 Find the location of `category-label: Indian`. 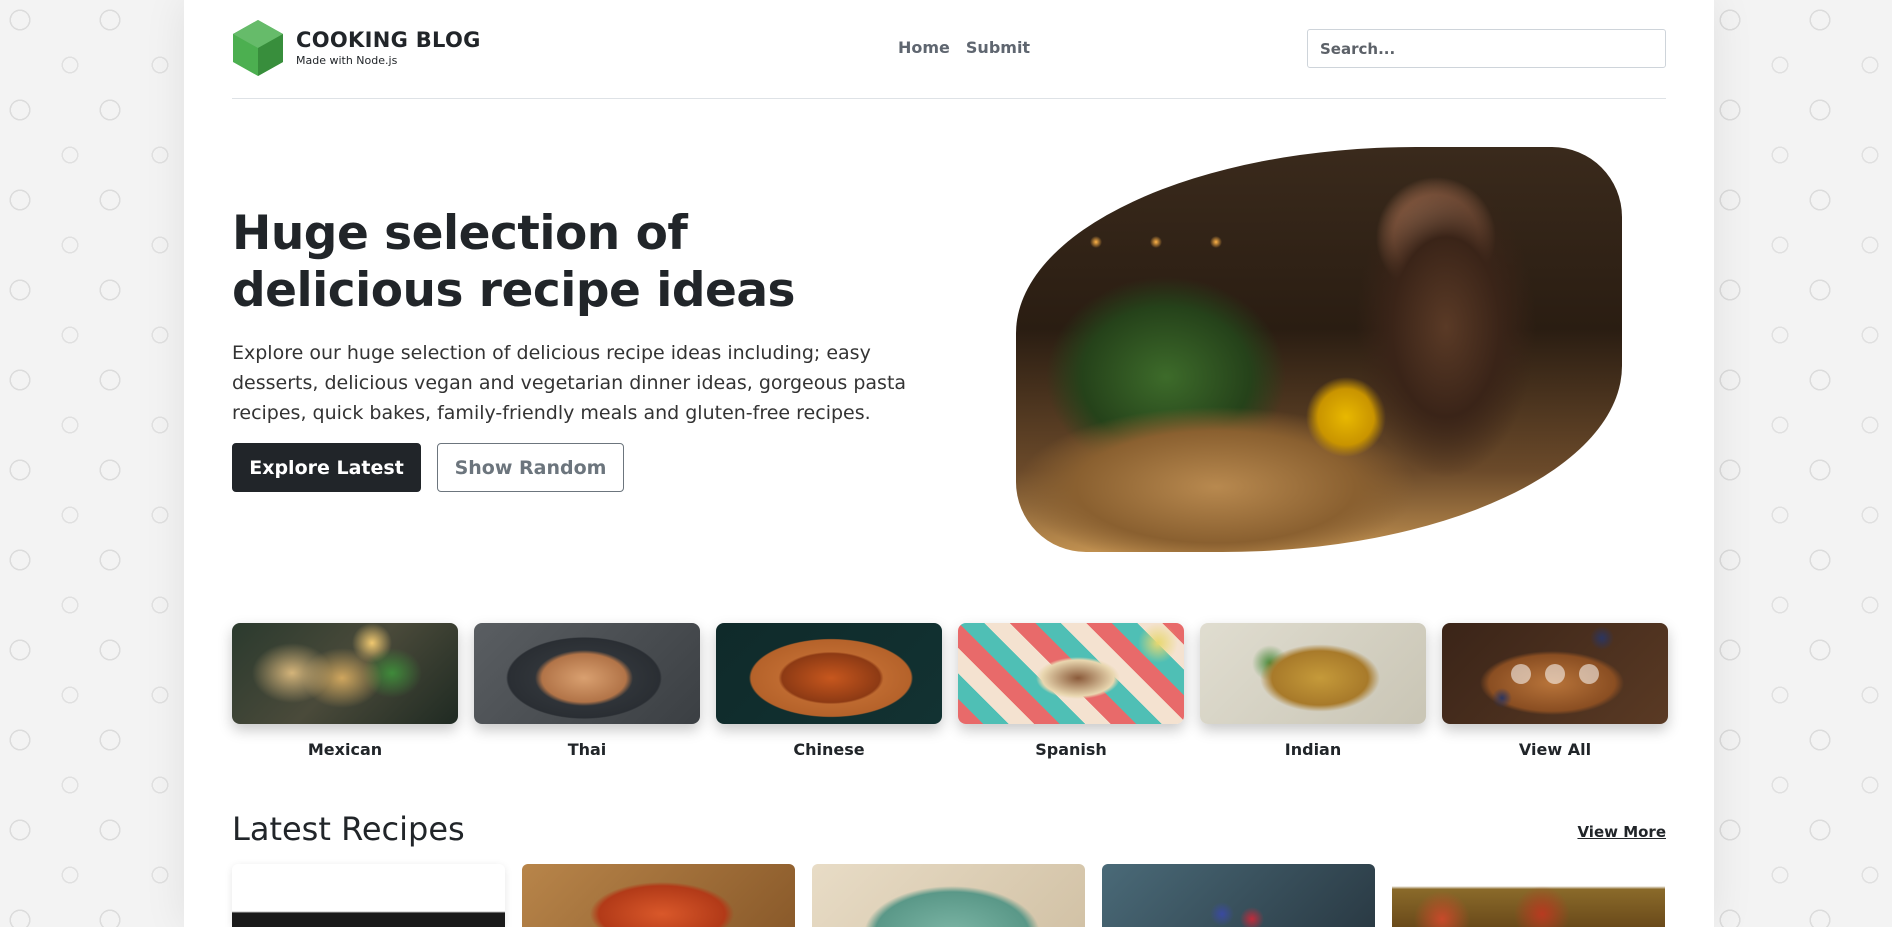

category-label: Indian is located at coordinates (1313, 749).